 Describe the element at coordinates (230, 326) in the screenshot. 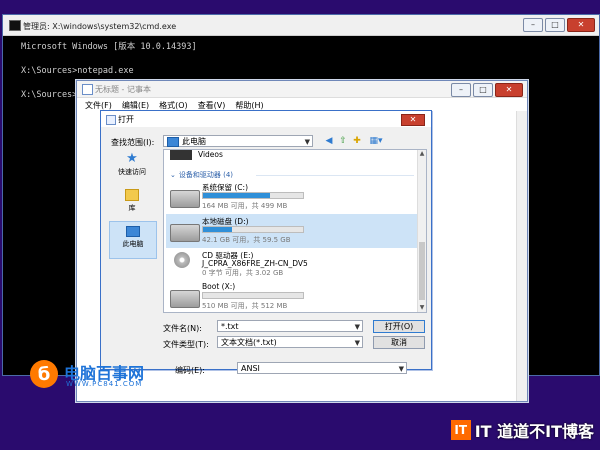

I see `filename-value: *.txt` at that location.